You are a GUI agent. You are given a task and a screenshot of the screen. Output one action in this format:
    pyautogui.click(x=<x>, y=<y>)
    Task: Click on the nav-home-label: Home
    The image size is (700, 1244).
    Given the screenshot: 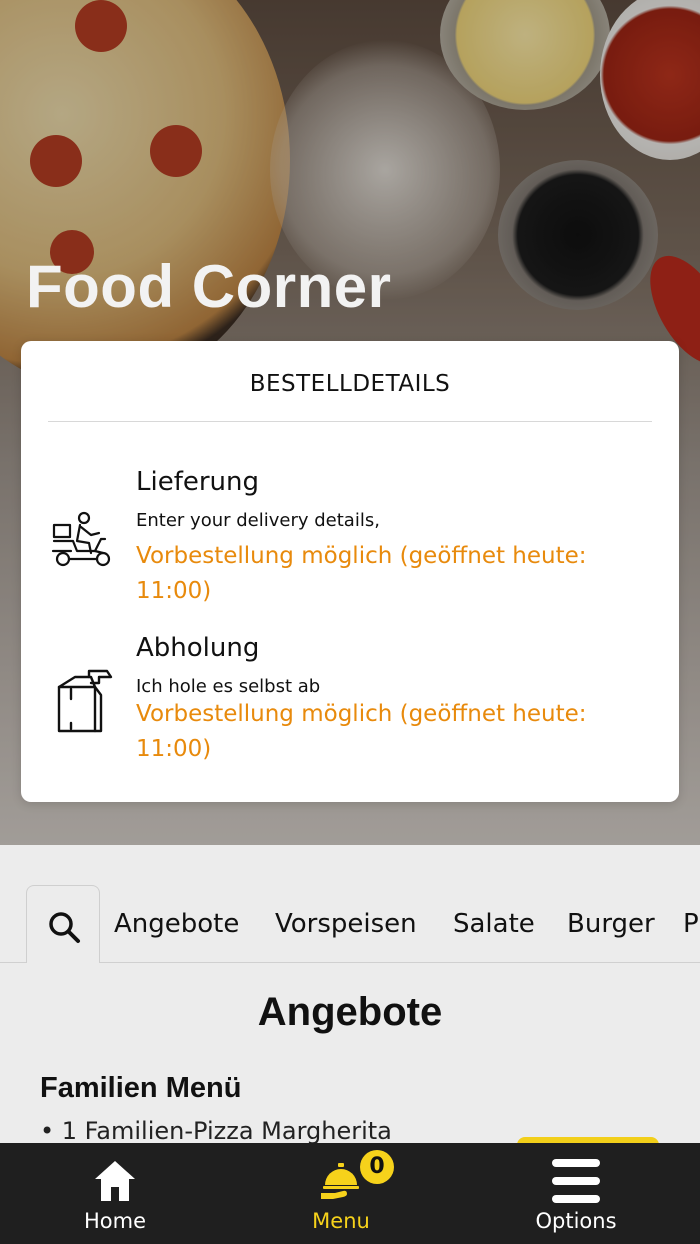 What is the action you would take?
    pyautogui.click(x=114, y=1221)
    